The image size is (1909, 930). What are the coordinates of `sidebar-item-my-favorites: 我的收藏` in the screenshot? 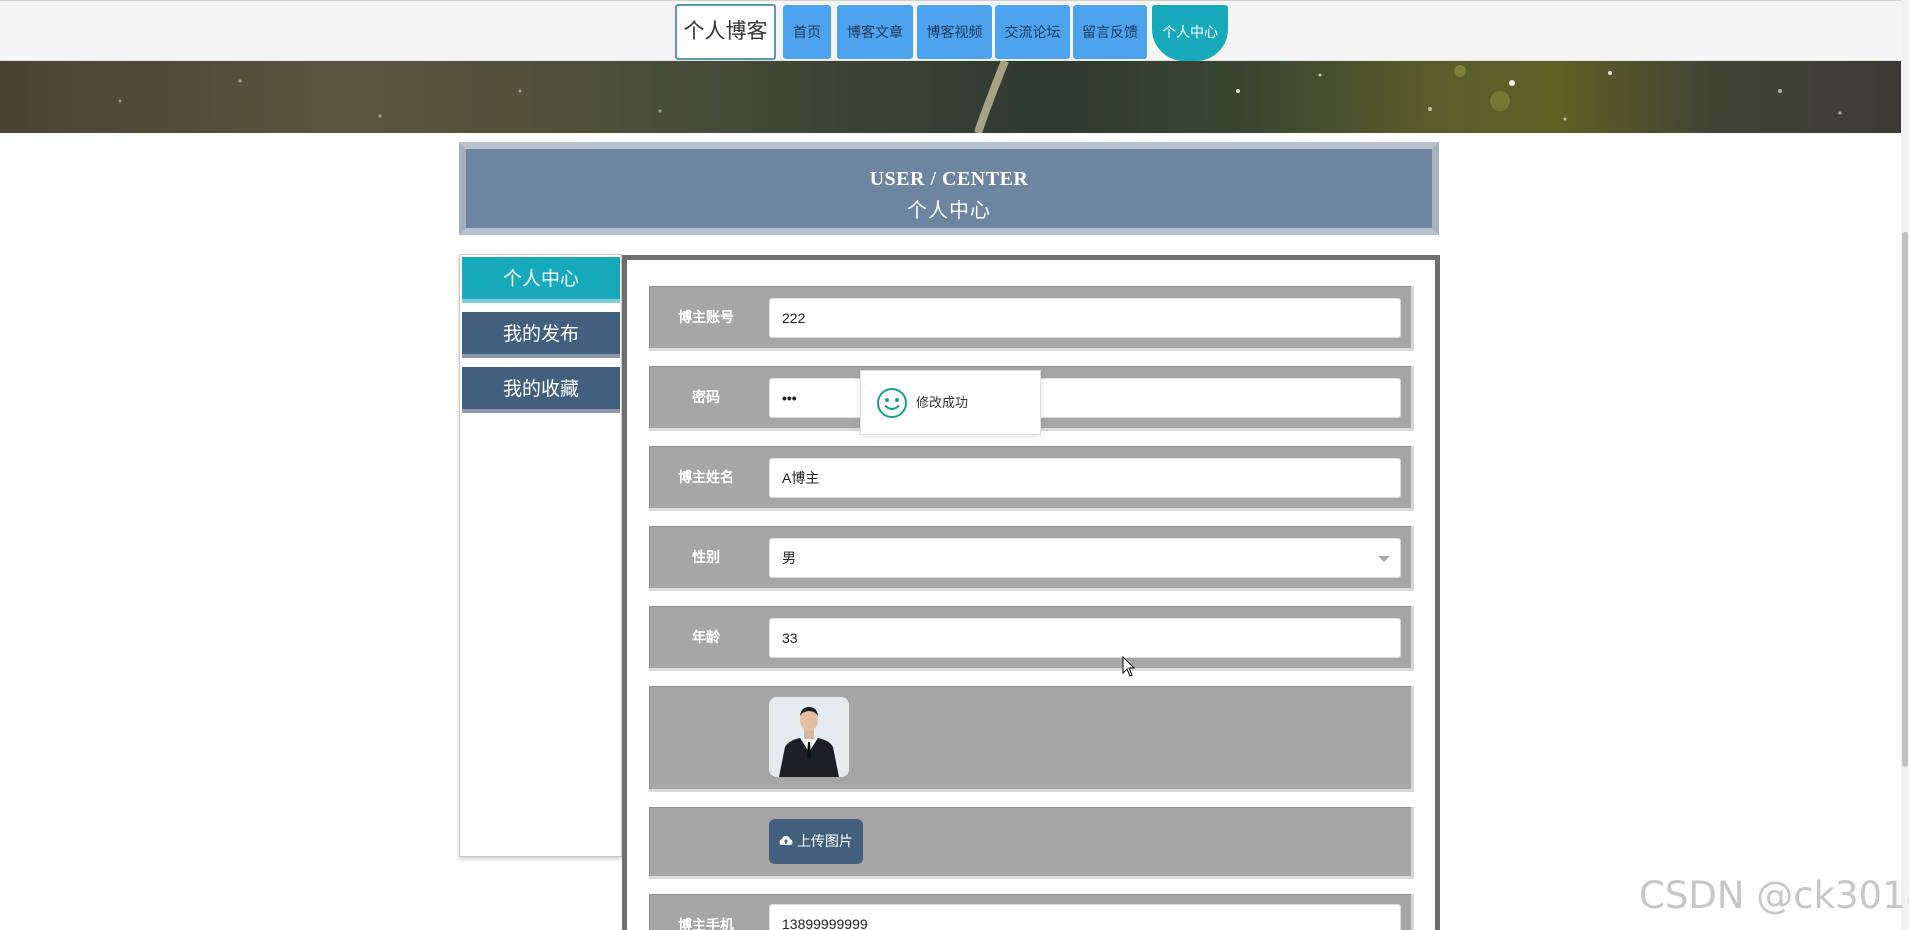 It's located at (541, 390).